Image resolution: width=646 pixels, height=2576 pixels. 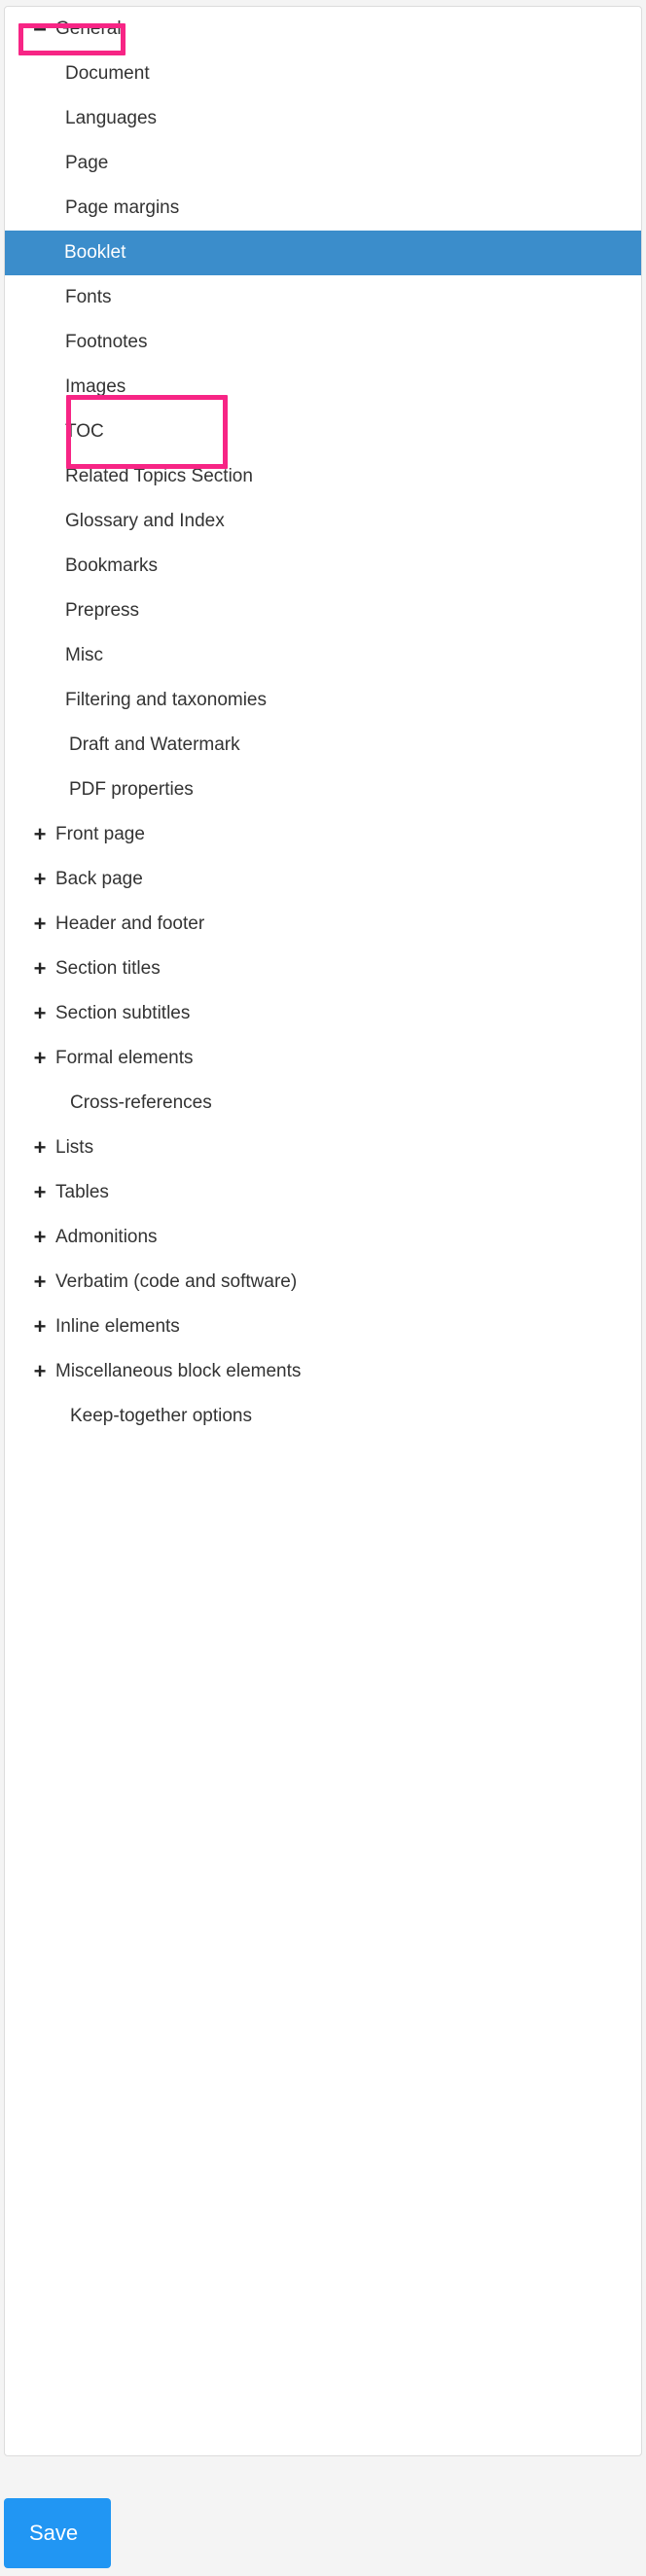 I want to click on nav-item-label: PDF properties, so click(x=131, y=789).